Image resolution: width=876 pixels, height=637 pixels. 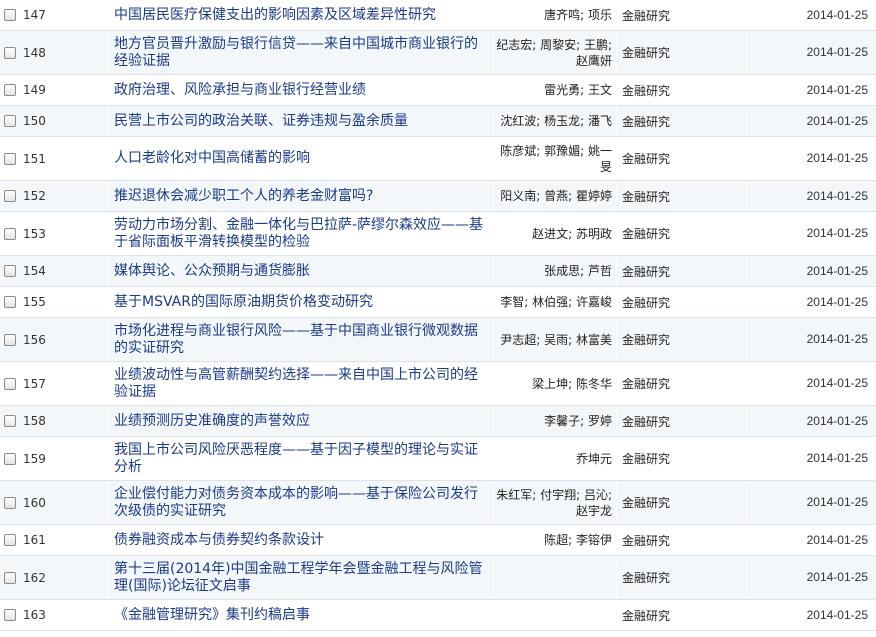 What do you see at coordinates (553, 340) in the screenshot?
I see `article-authors: 尹志超; 吴雨; 林富美` at bounding box center [553, 340].